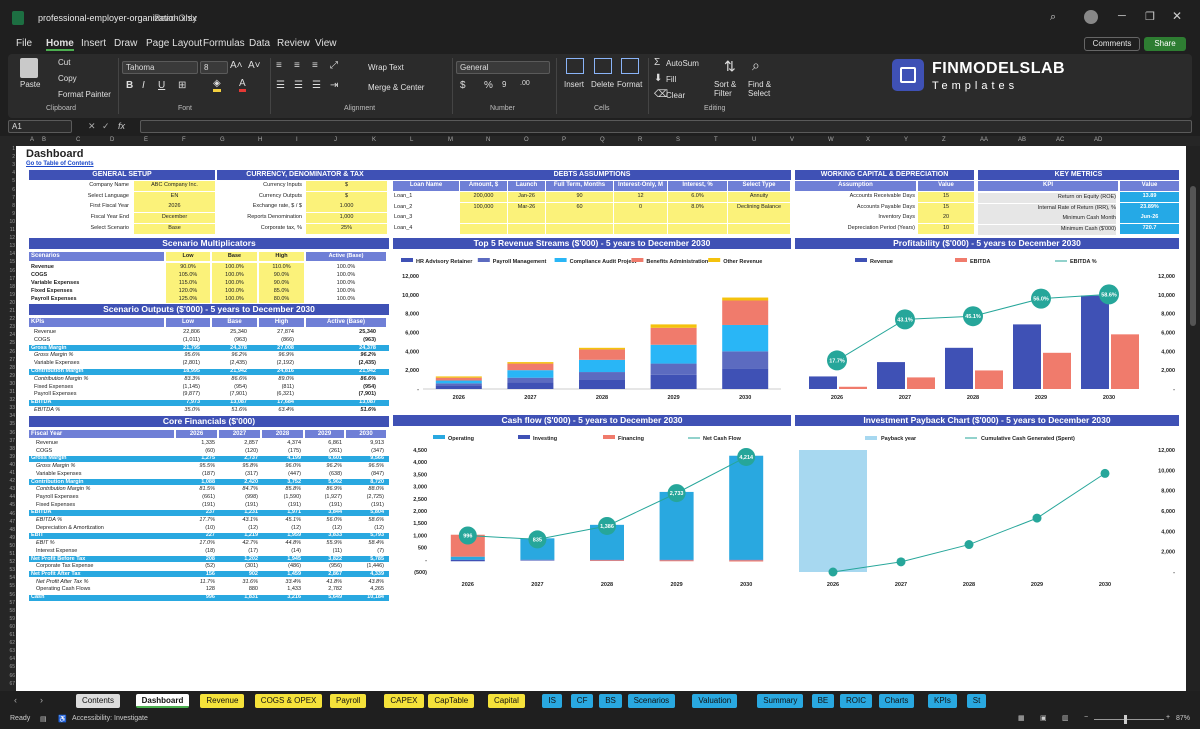  What do you see at coordinates (7, 206) in the screenshot?
I see `row-header: 8` at bounding box center [7, 206].